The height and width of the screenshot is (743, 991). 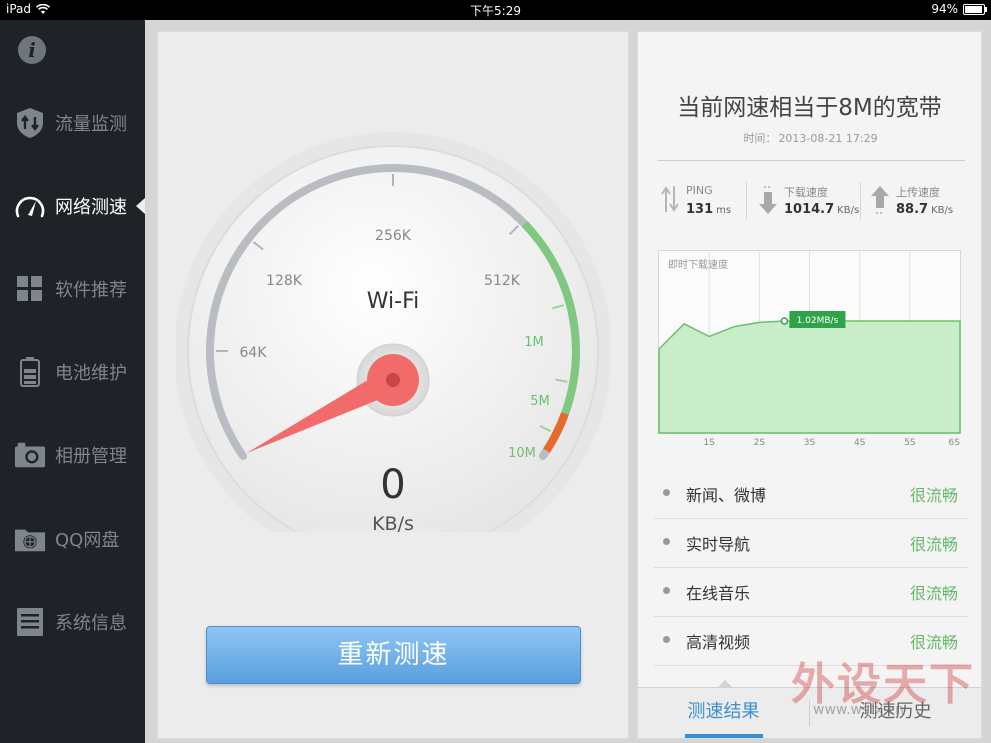 I want to click on speed-unit: KB/s, so click(x=393, y=522).